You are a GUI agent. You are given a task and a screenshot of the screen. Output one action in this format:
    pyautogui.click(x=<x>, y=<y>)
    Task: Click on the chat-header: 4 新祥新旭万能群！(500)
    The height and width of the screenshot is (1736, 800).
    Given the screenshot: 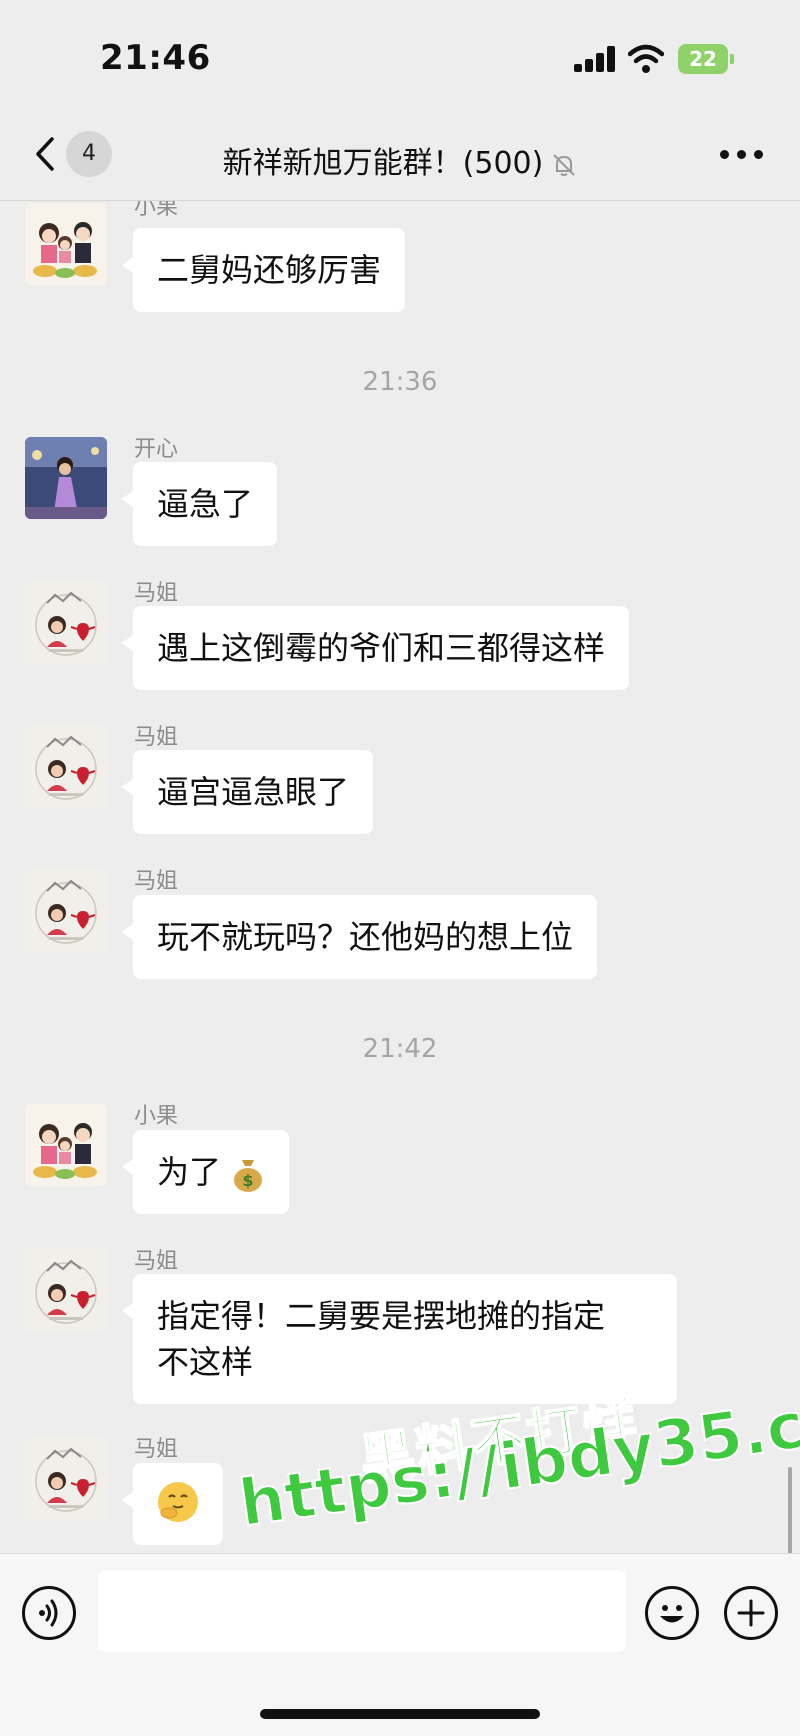 What is the action you would take?
    pyautogui.click(x=400, y=155)
    